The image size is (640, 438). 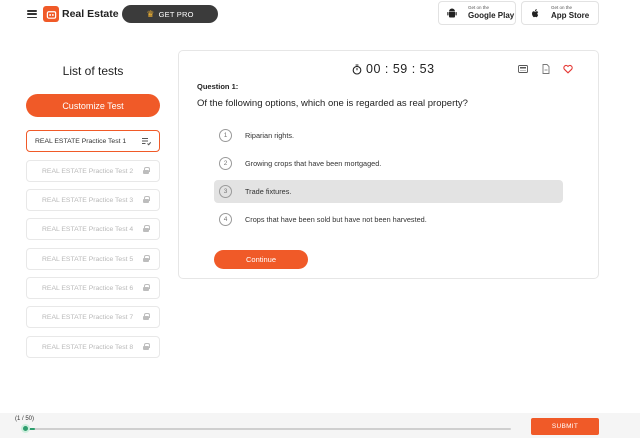 I want to click on logo-icon, so click(x=51, y=14).